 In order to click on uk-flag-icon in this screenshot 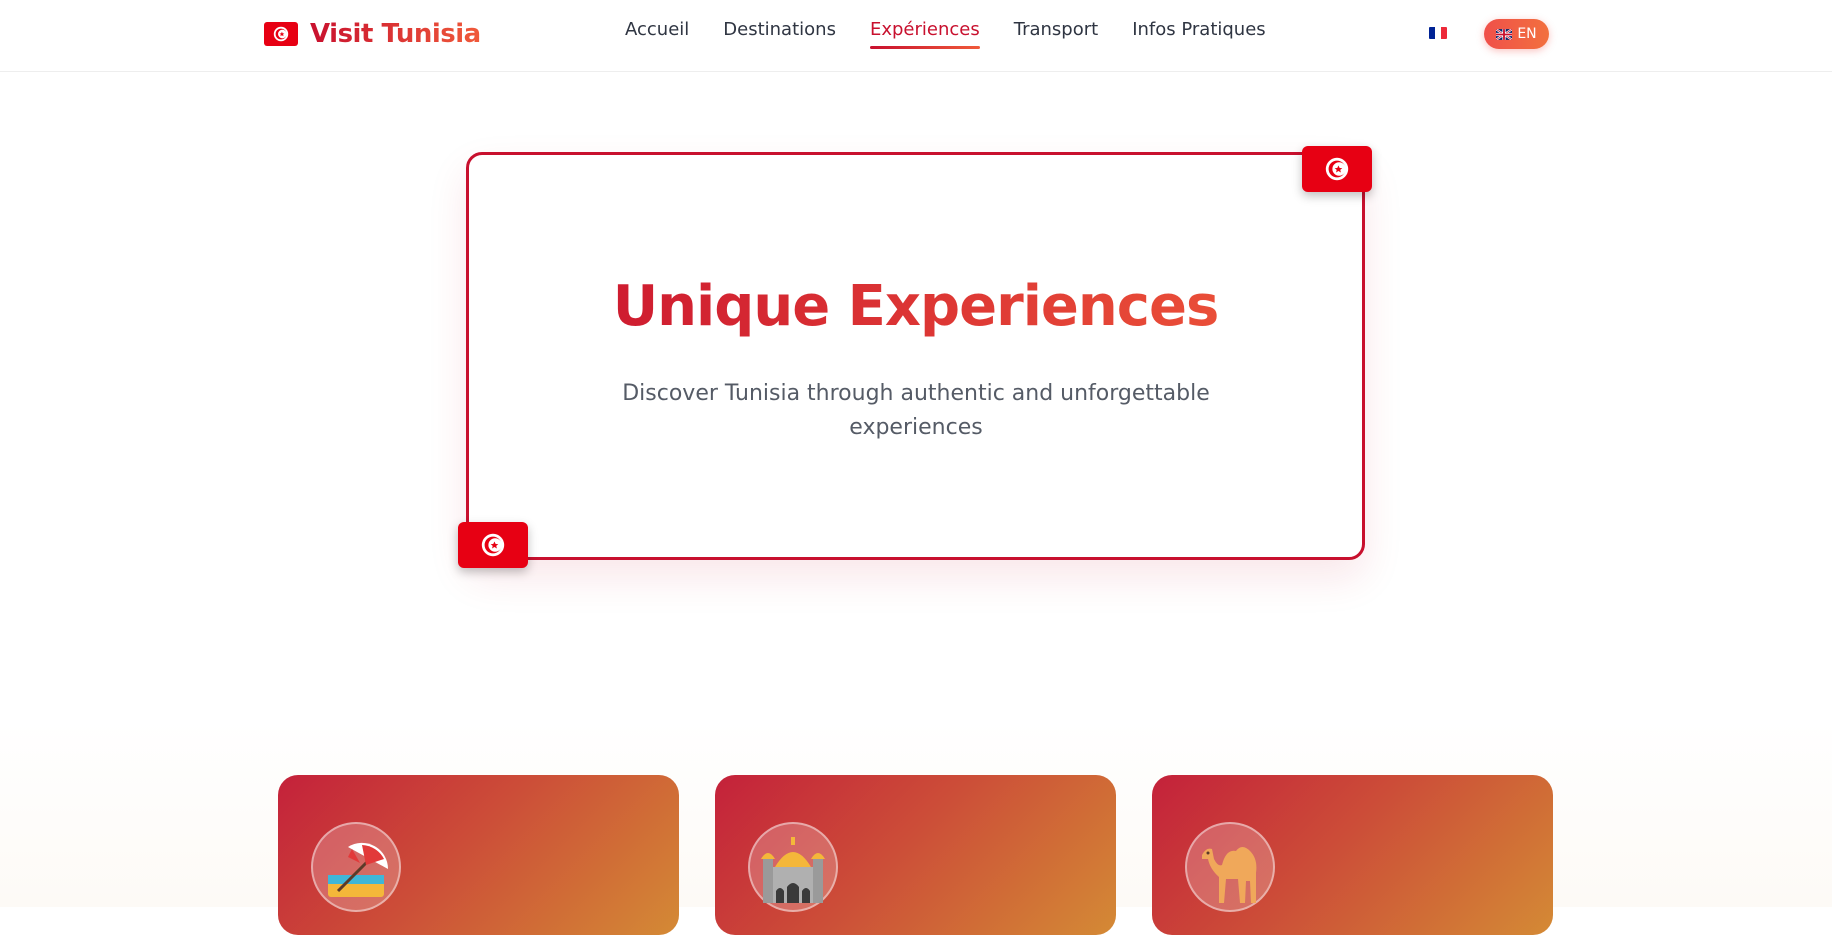, I will do `click(1504, 34)`.